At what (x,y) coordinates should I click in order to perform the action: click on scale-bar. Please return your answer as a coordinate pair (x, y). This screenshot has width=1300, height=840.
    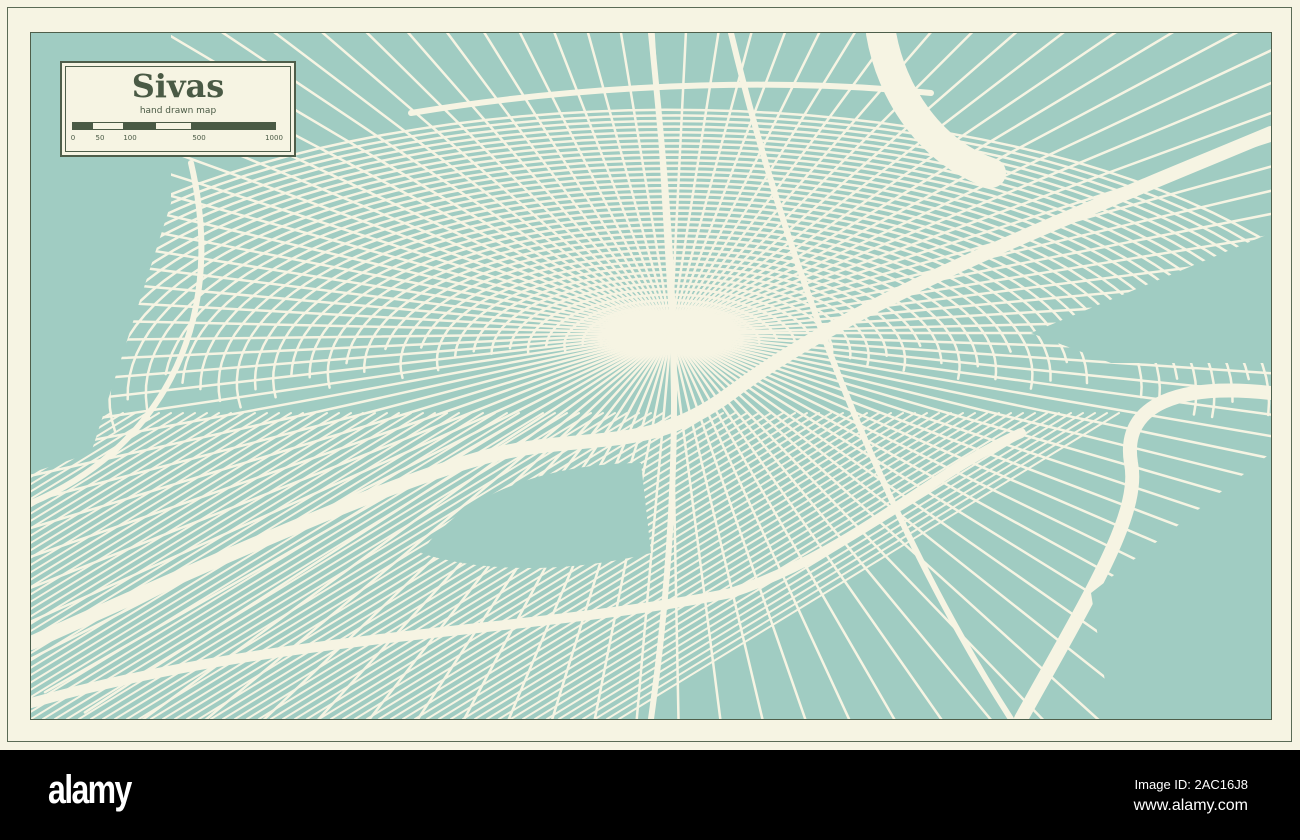
    Looking at the image, I should click on (174, 126).